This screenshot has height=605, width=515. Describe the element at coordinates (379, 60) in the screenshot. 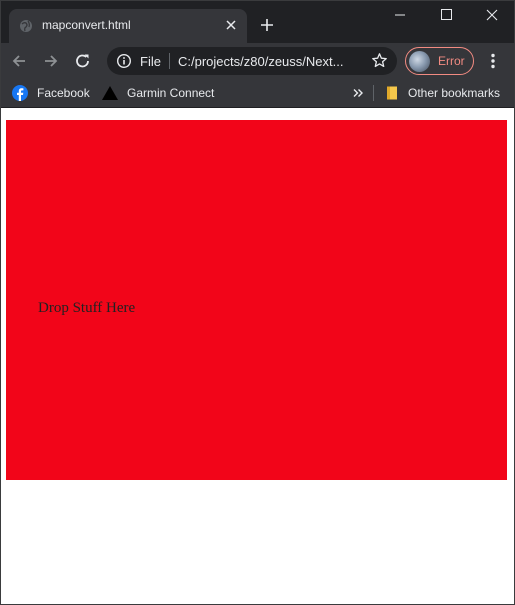

I see `star-bookmark-icon` at that location.